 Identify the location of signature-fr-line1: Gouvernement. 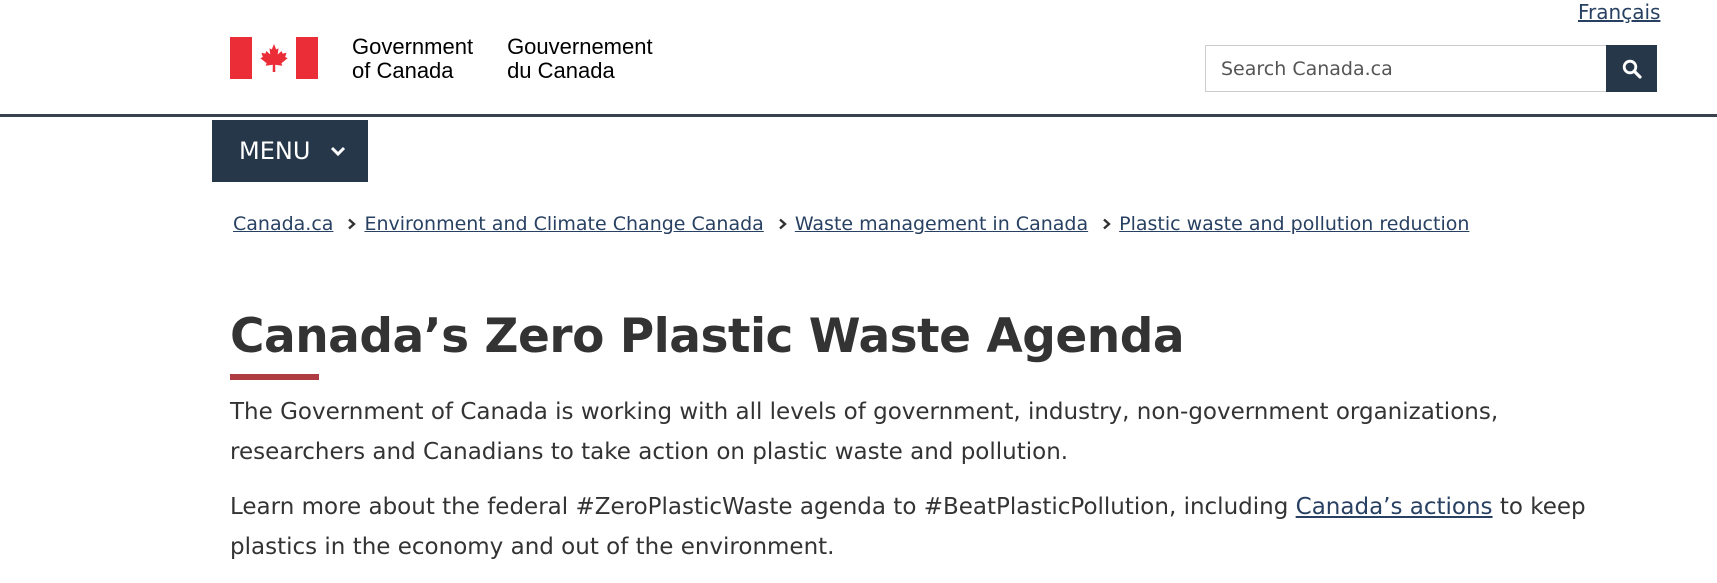
(580, 46).